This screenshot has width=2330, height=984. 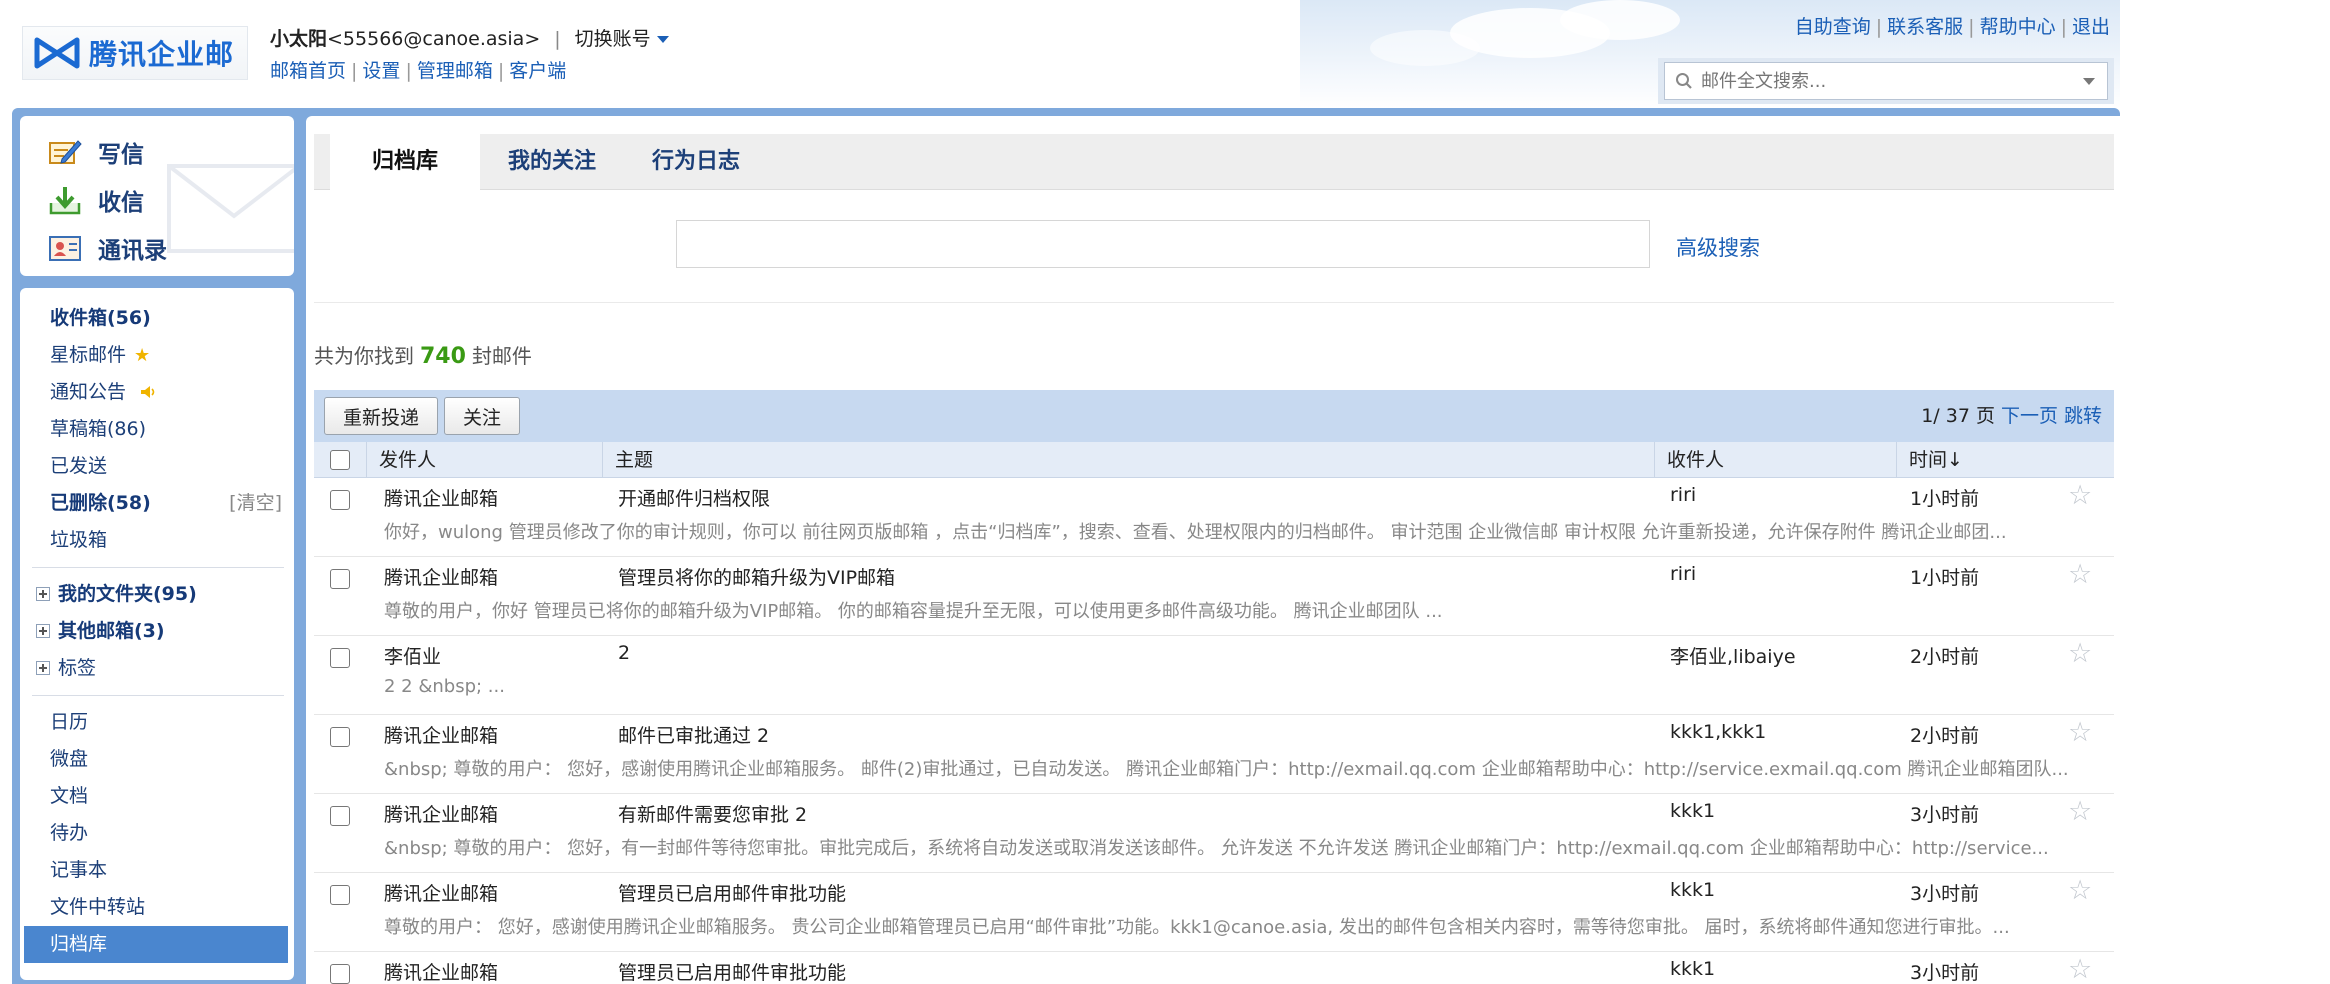 I want to click on result-count-suffix: 封邮件, so click(x=501, y=356).